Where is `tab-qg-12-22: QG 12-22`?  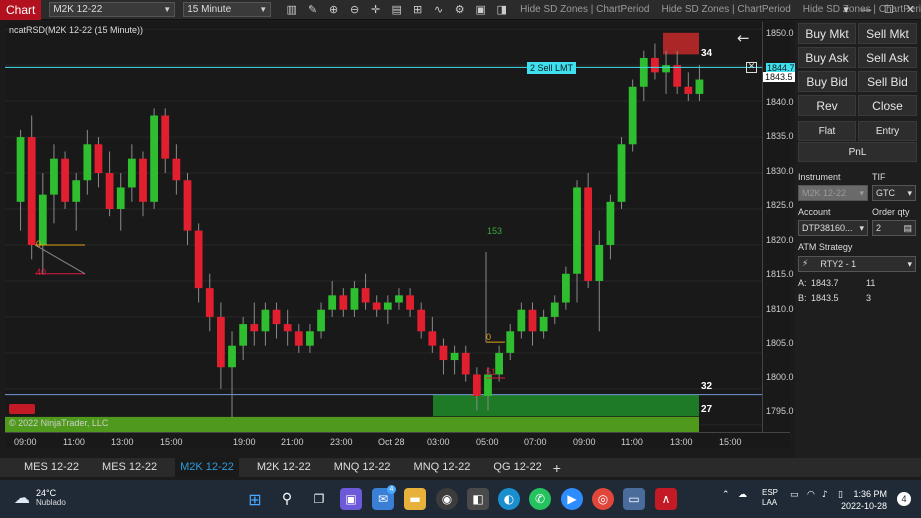
tab-qg-12-22: QG 12-22 is located at coordinates (517, 467).